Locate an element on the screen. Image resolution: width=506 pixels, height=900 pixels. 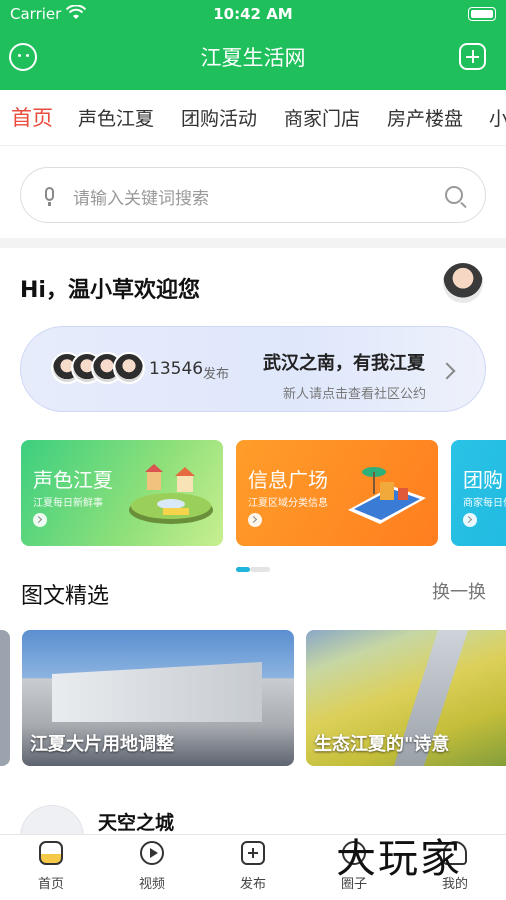
app-header: Carrier 10:42 AM 江夏生活网 is located at coordinates (253, 45).